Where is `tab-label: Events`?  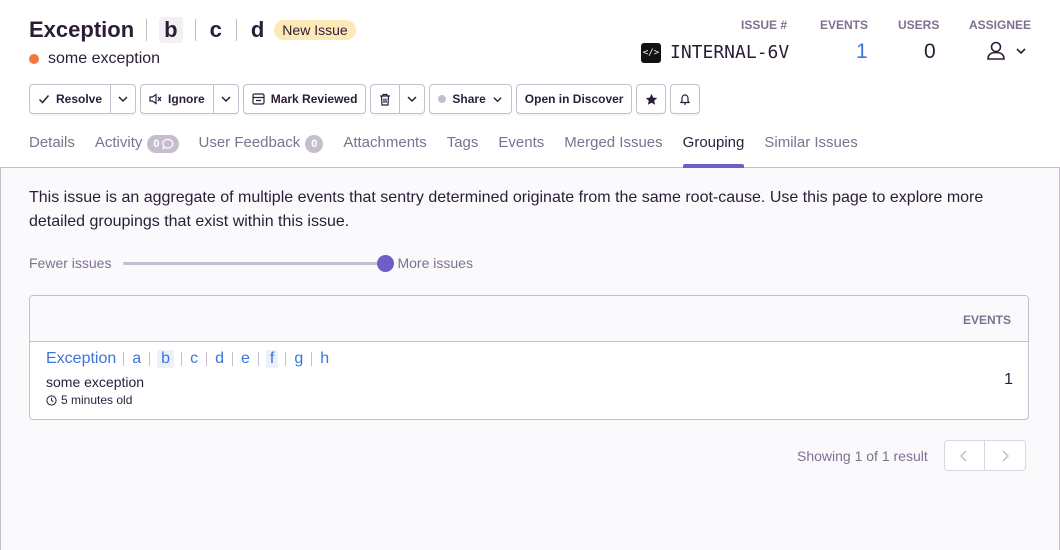
tab-label: Events is located at coordinates (521, 142).